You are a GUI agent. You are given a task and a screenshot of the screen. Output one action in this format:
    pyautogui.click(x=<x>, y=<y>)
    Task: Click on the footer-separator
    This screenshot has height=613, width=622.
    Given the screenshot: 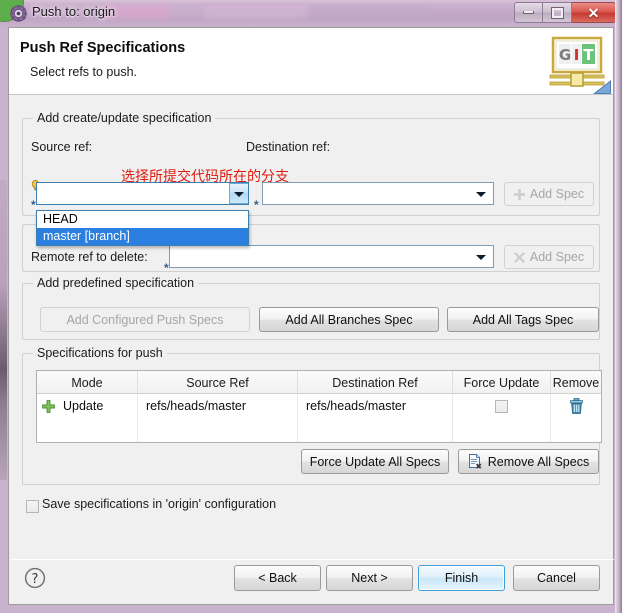 What is the action you would take?
    pyautogui.click(x=312, y=559)
    